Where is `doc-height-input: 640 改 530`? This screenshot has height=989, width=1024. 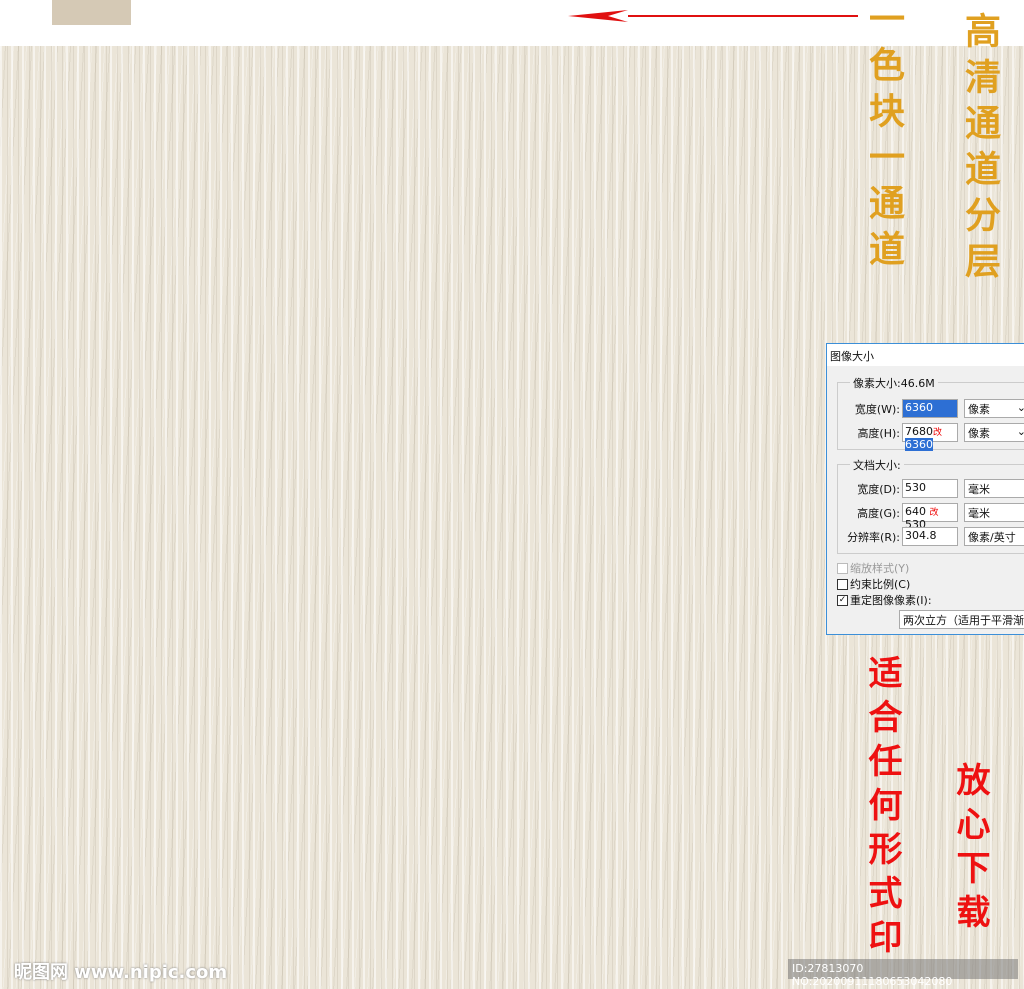 doc-height-input: 640 改 530 is located at coordinates (930, 517).